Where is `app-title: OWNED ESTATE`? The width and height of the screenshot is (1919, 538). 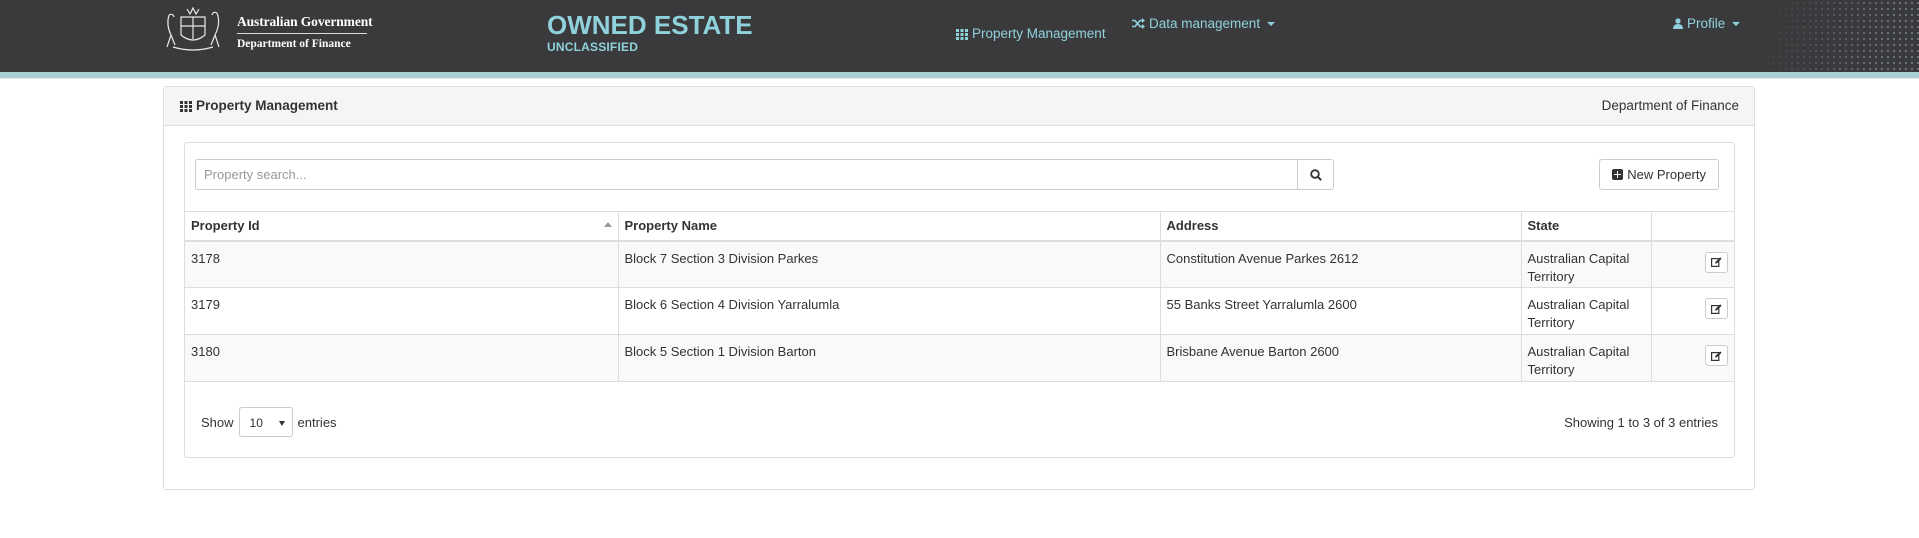
app-title: OWNED ESTATE is located at coordinates (650, 25).